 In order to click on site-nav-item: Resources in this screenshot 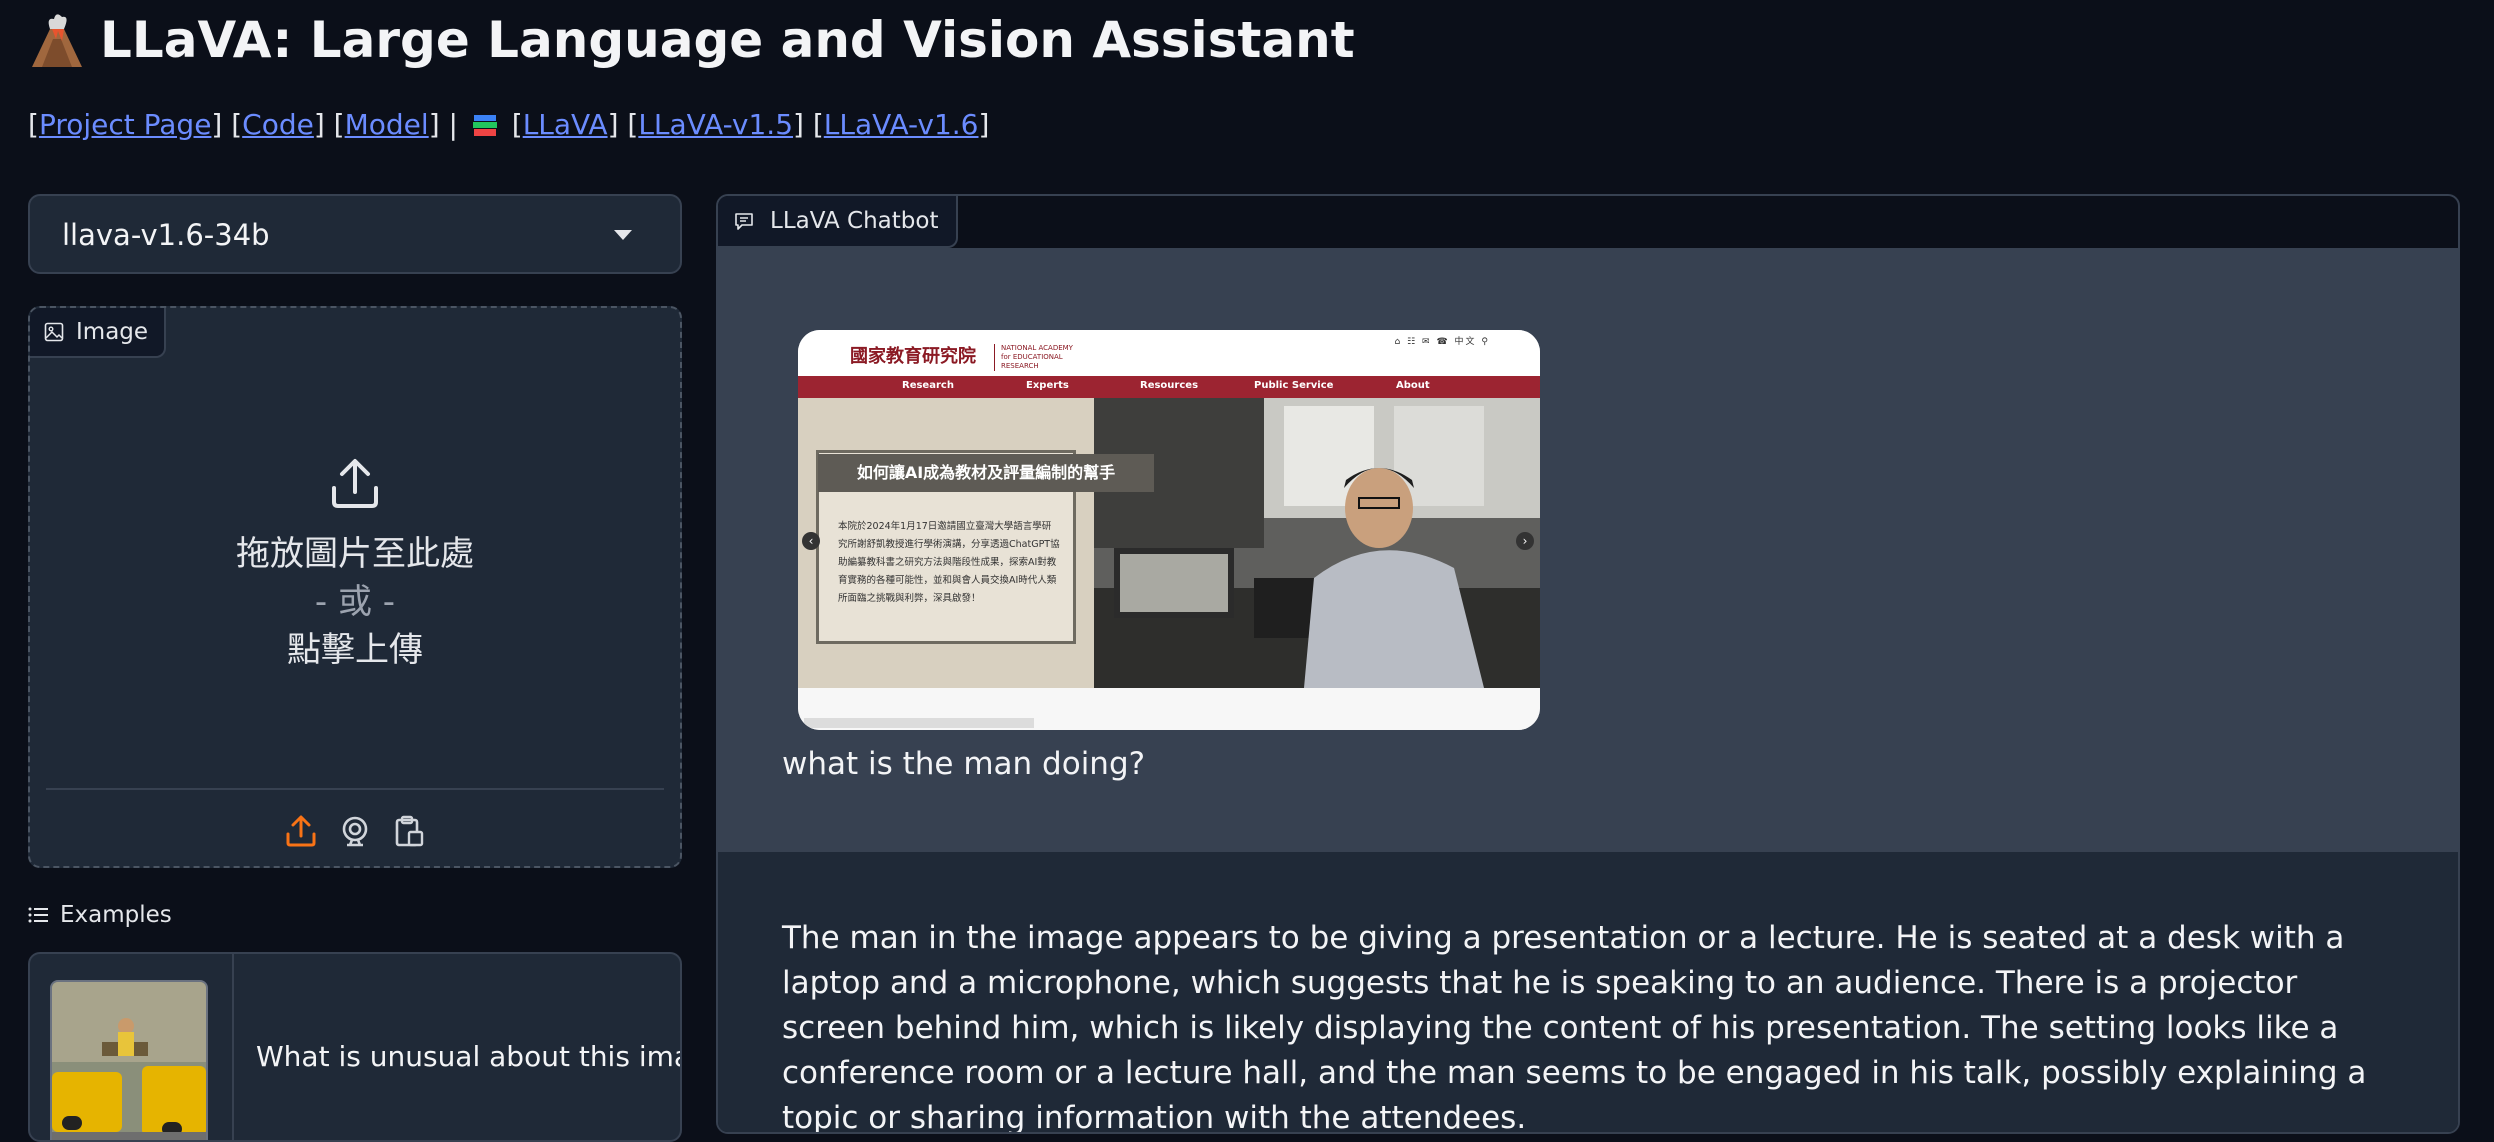, I will do `click(1169, 385)`.